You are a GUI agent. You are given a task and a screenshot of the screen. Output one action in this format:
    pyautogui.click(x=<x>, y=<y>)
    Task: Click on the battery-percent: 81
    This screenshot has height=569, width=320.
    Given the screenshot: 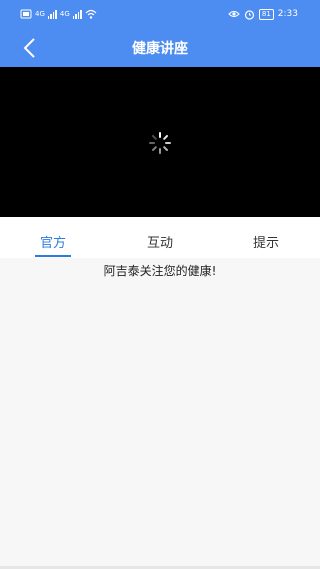 What is the action you would take?
    pyautogui.click(x=266, y=13)
    